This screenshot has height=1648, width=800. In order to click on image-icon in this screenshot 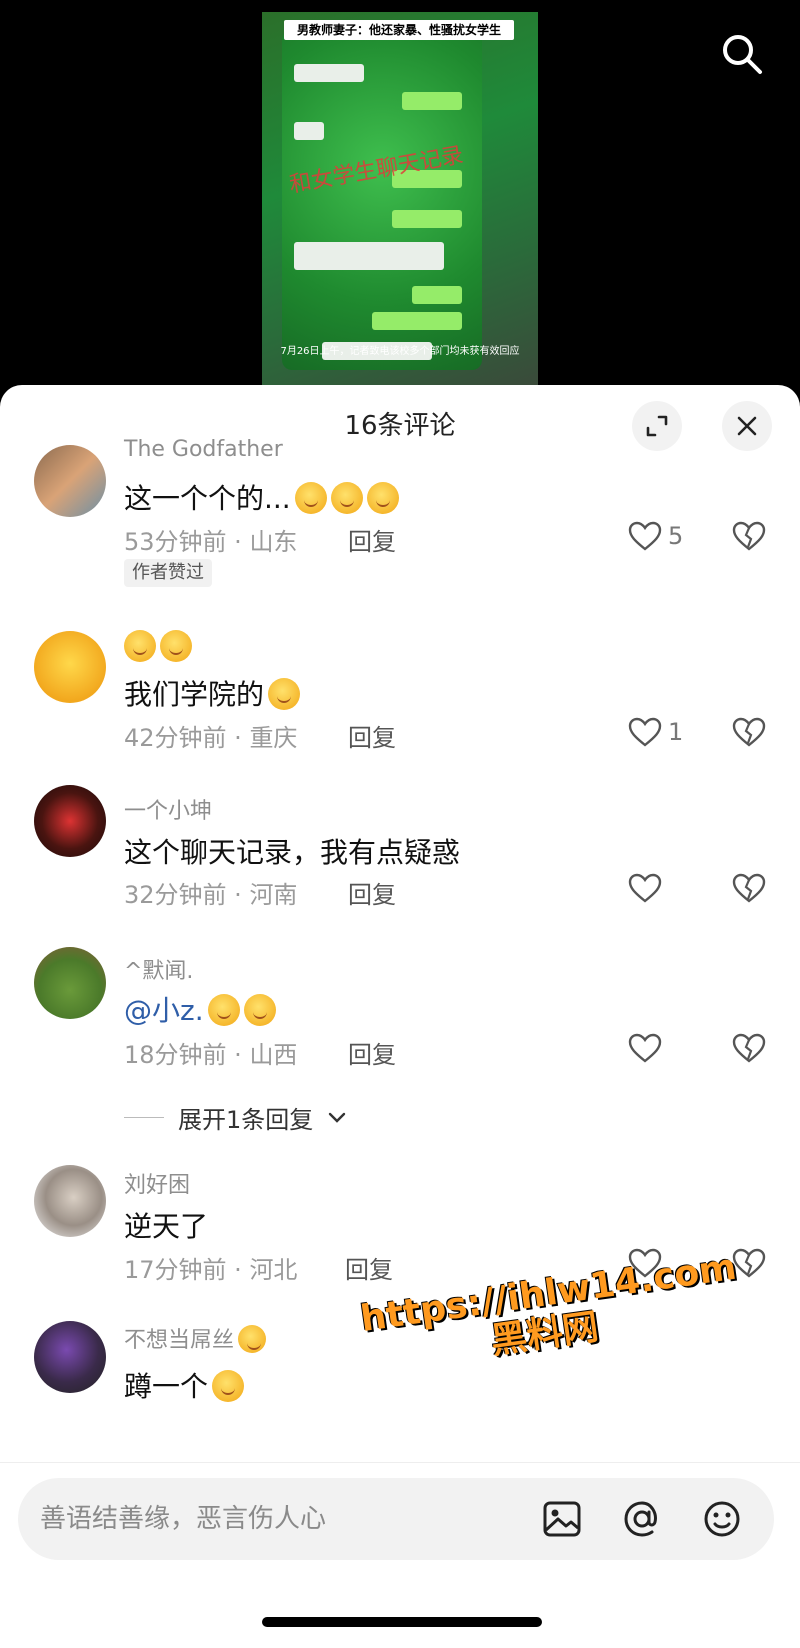, I will do `click(562, 1519)`.